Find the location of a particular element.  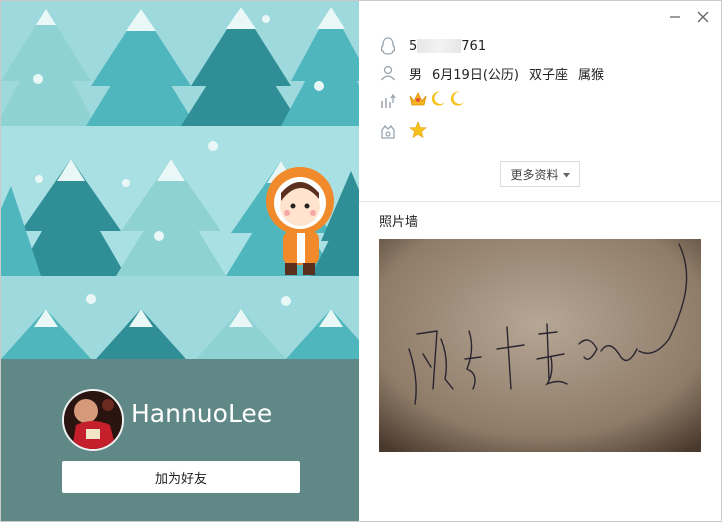

minimize-icon is located at coordinates (675, 19).